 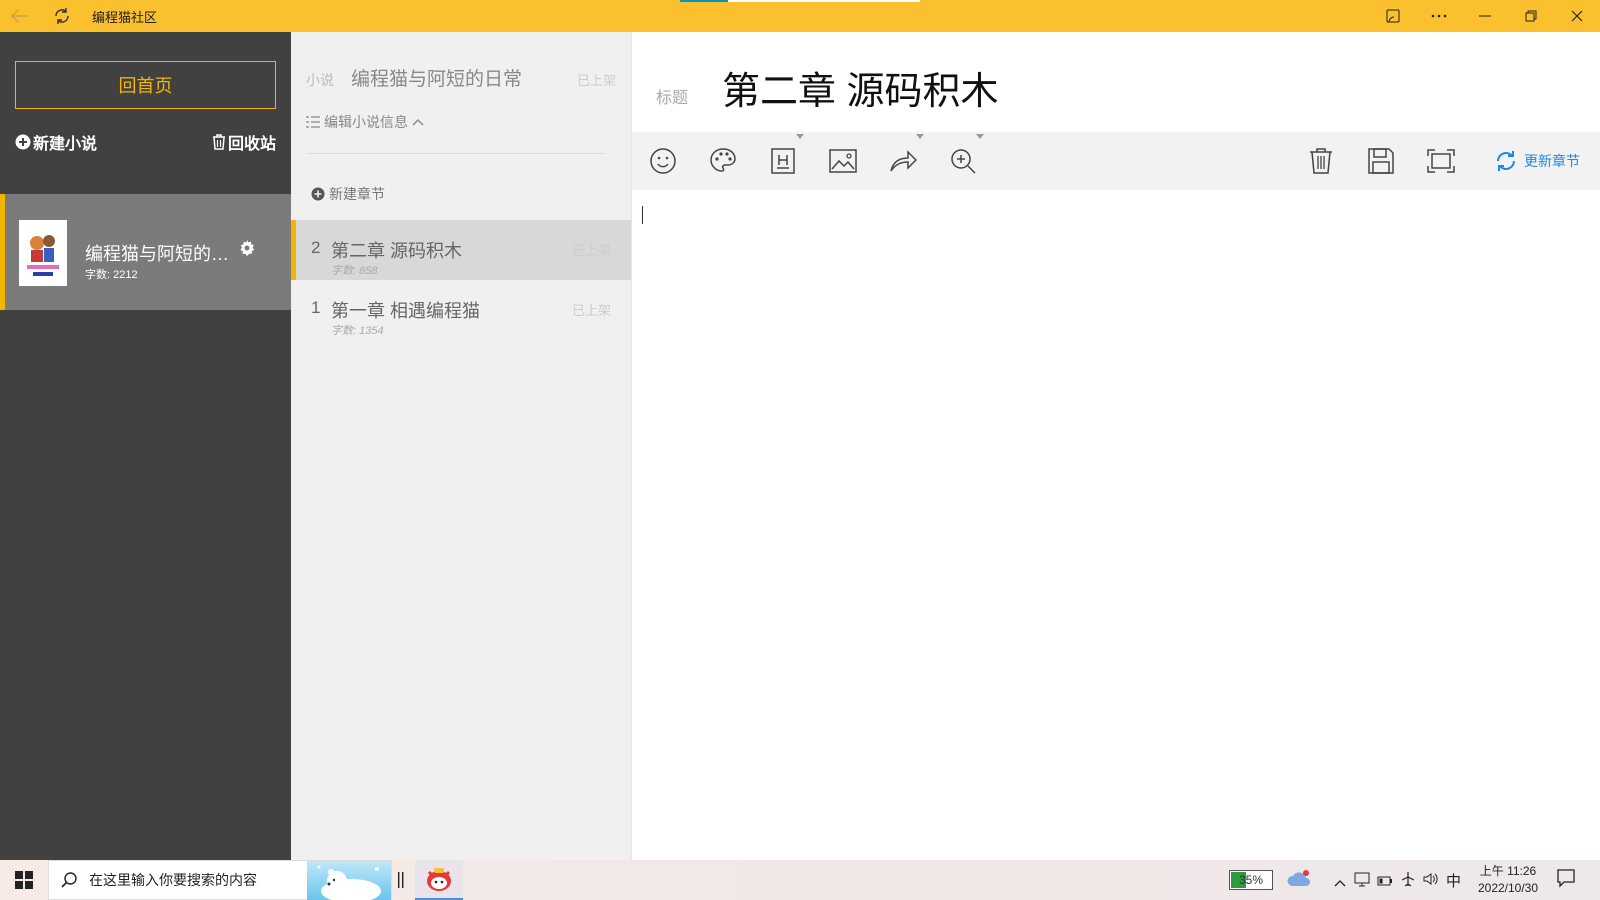 I want to click on ime-indicator: 中, so click(x=1453, y=880).